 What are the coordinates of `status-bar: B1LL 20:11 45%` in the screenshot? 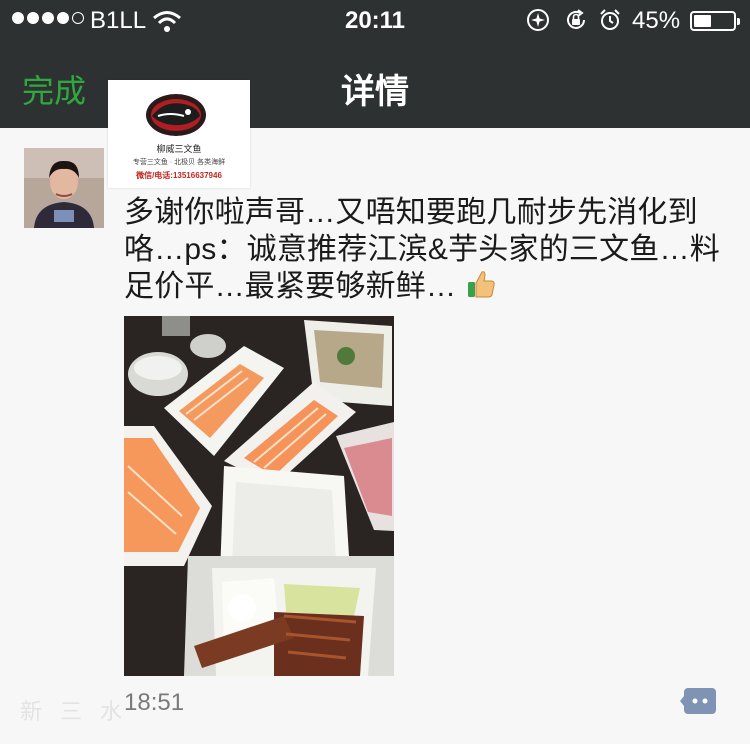 It's located at (375, 20).